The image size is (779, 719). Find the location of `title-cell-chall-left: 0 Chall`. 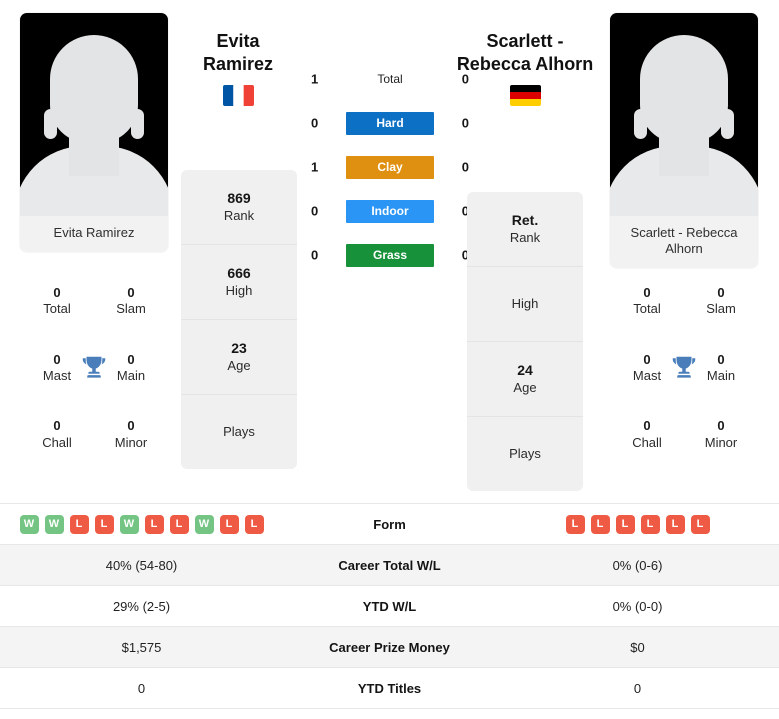

title-cell-chall-left: 0 Chall is located at coordinates (57, 434).